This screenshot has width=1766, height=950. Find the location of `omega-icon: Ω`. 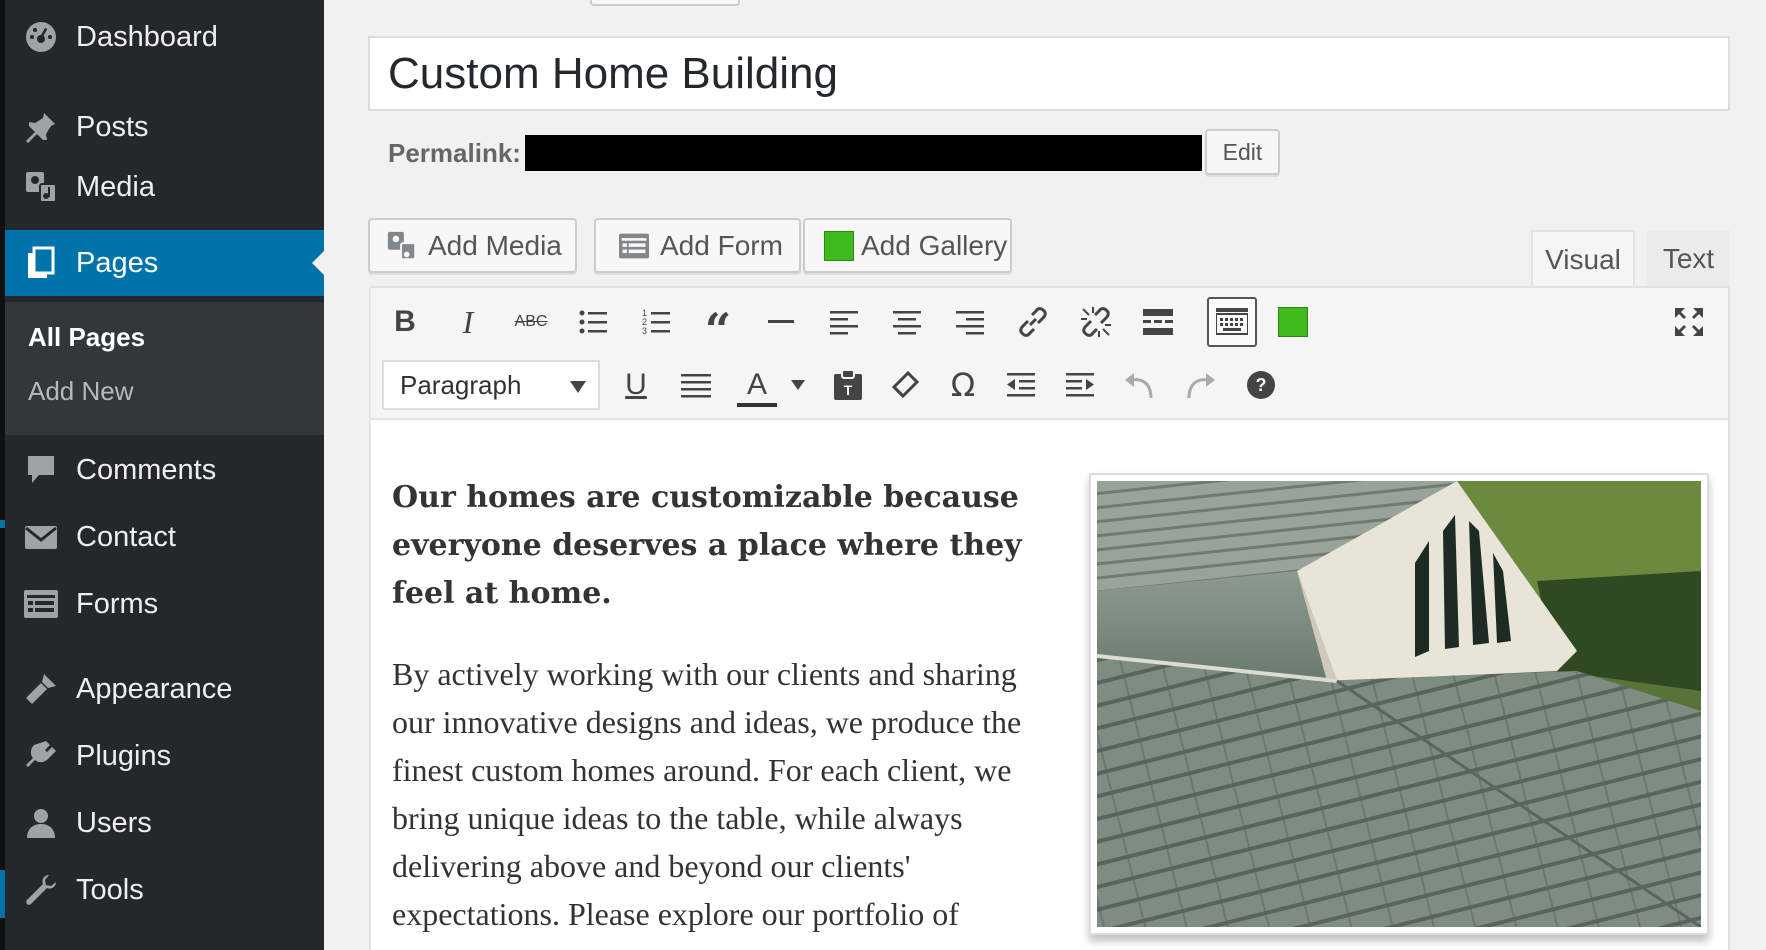

omega-icon: Ω is located at coordinates (963, 385).